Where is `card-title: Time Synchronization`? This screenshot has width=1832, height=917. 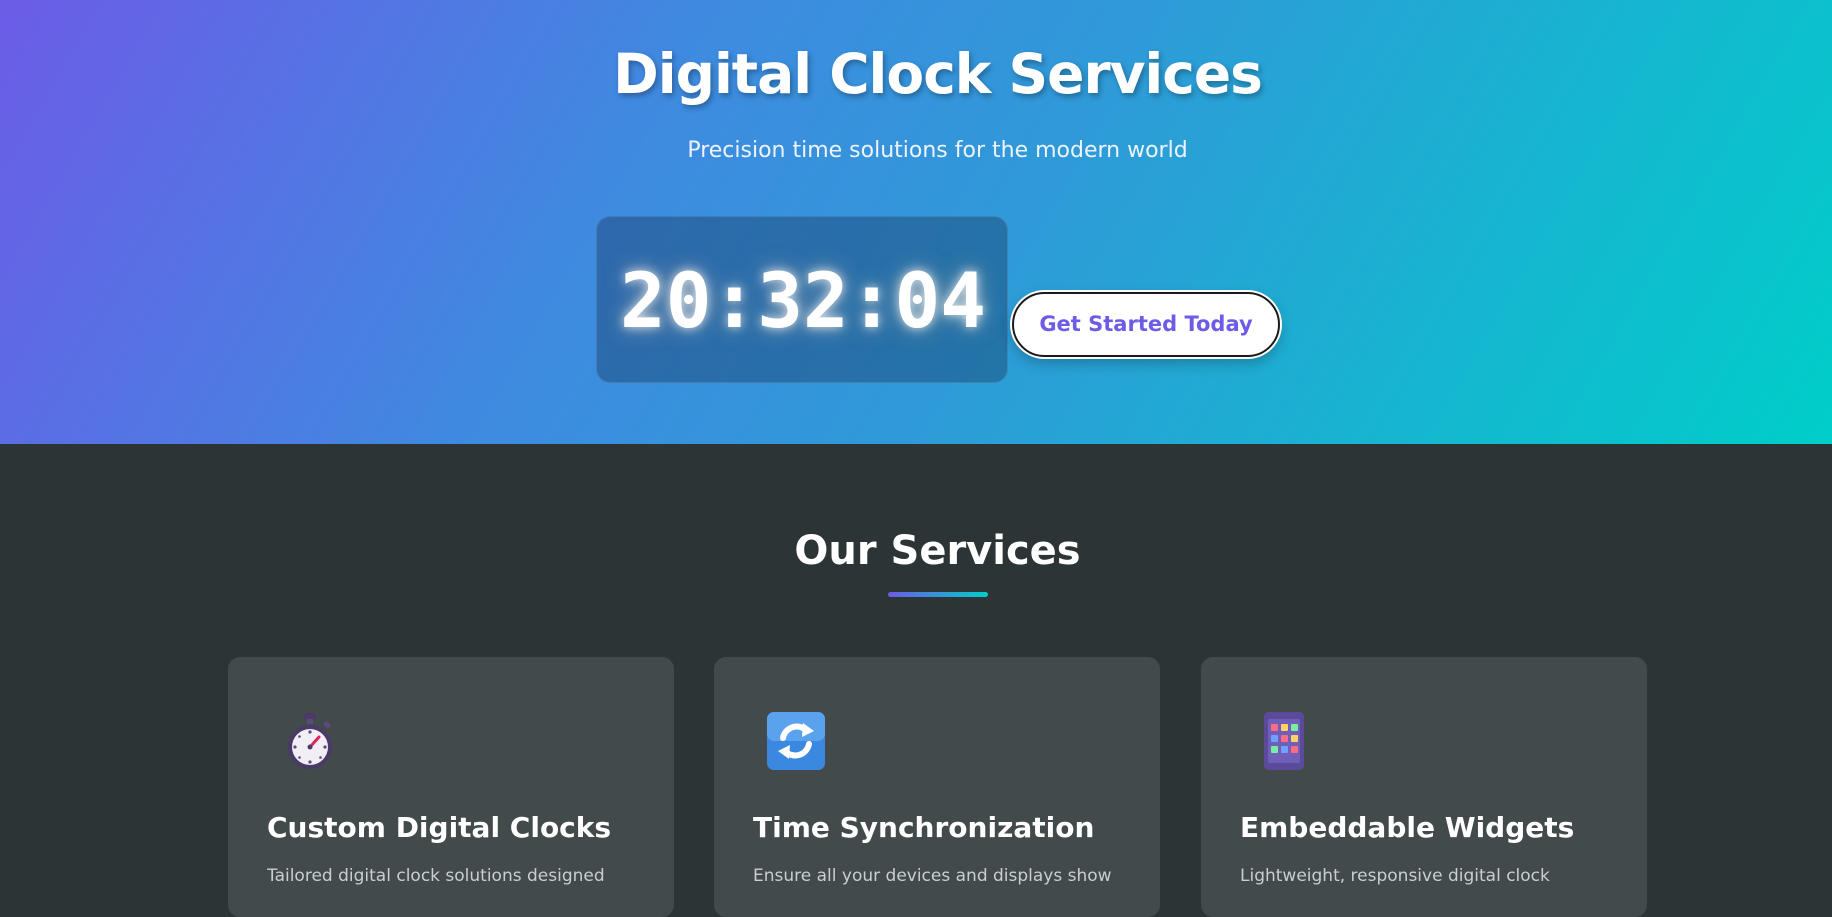
card-title: Time Synchronization is located at coordinates (924, 827).